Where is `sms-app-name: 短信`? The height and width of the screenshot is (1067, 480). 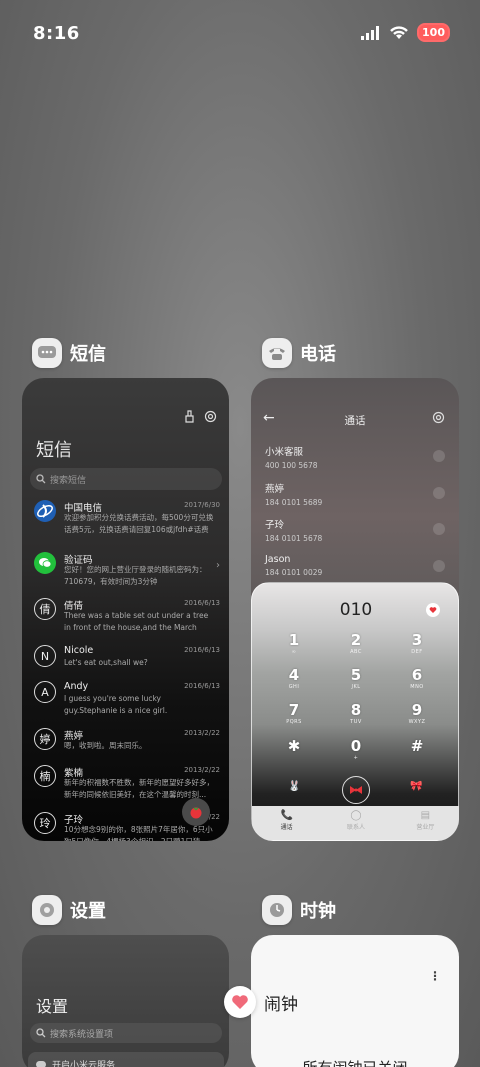 sms-app-name: 短信 is located at coordinates (88, 354).